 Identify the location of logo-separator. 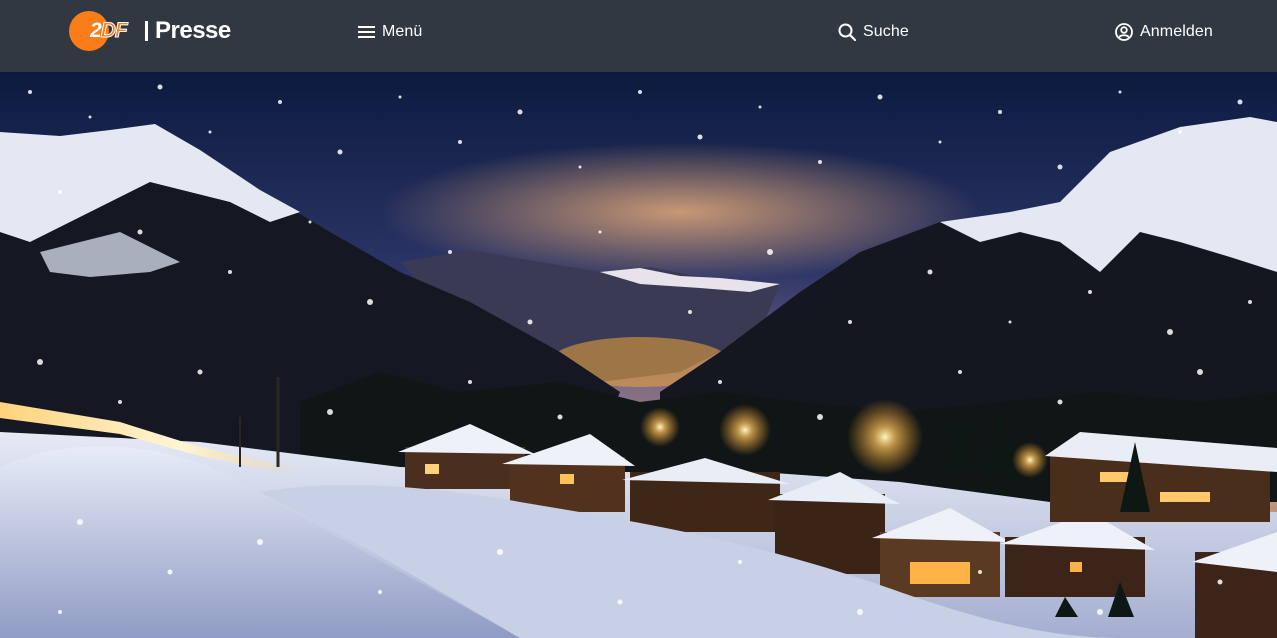
(146, 31).